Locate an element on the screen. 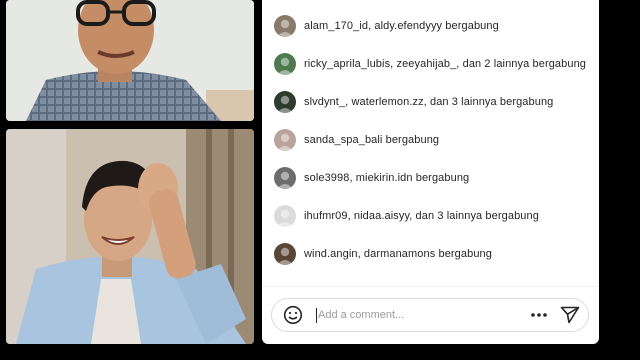 The image size is (640, 360). join-event-row: sole3998, miekirin.idn bergabung is located at coordinates (371, 178).